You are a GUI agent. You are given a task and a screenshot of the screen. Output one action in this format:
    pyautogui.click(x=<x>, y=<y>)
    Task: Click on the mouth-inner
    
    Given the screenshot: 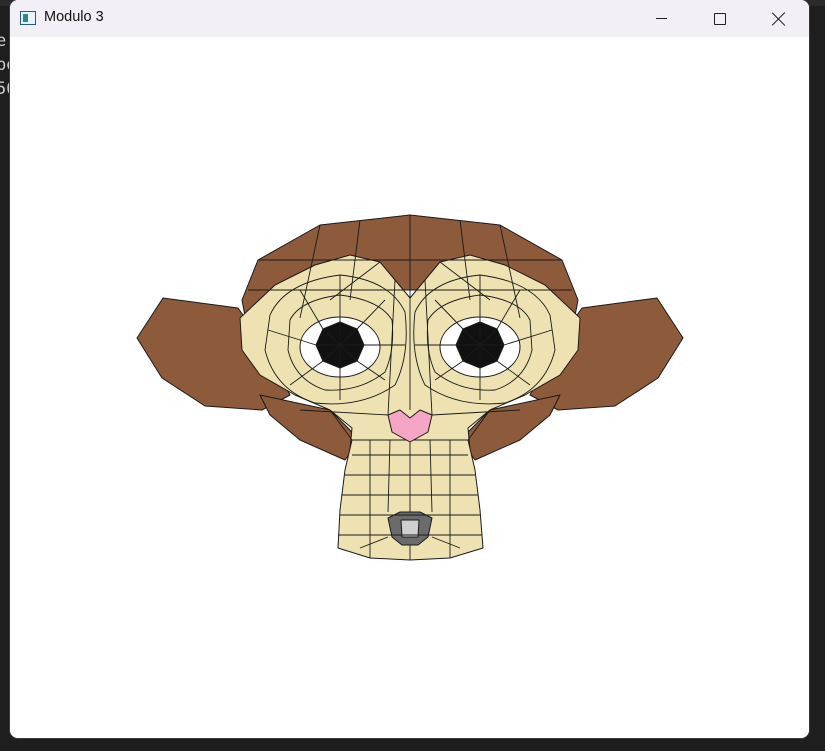 What is the action you would take?
    pyautogui.click(x=410, y=528)
    